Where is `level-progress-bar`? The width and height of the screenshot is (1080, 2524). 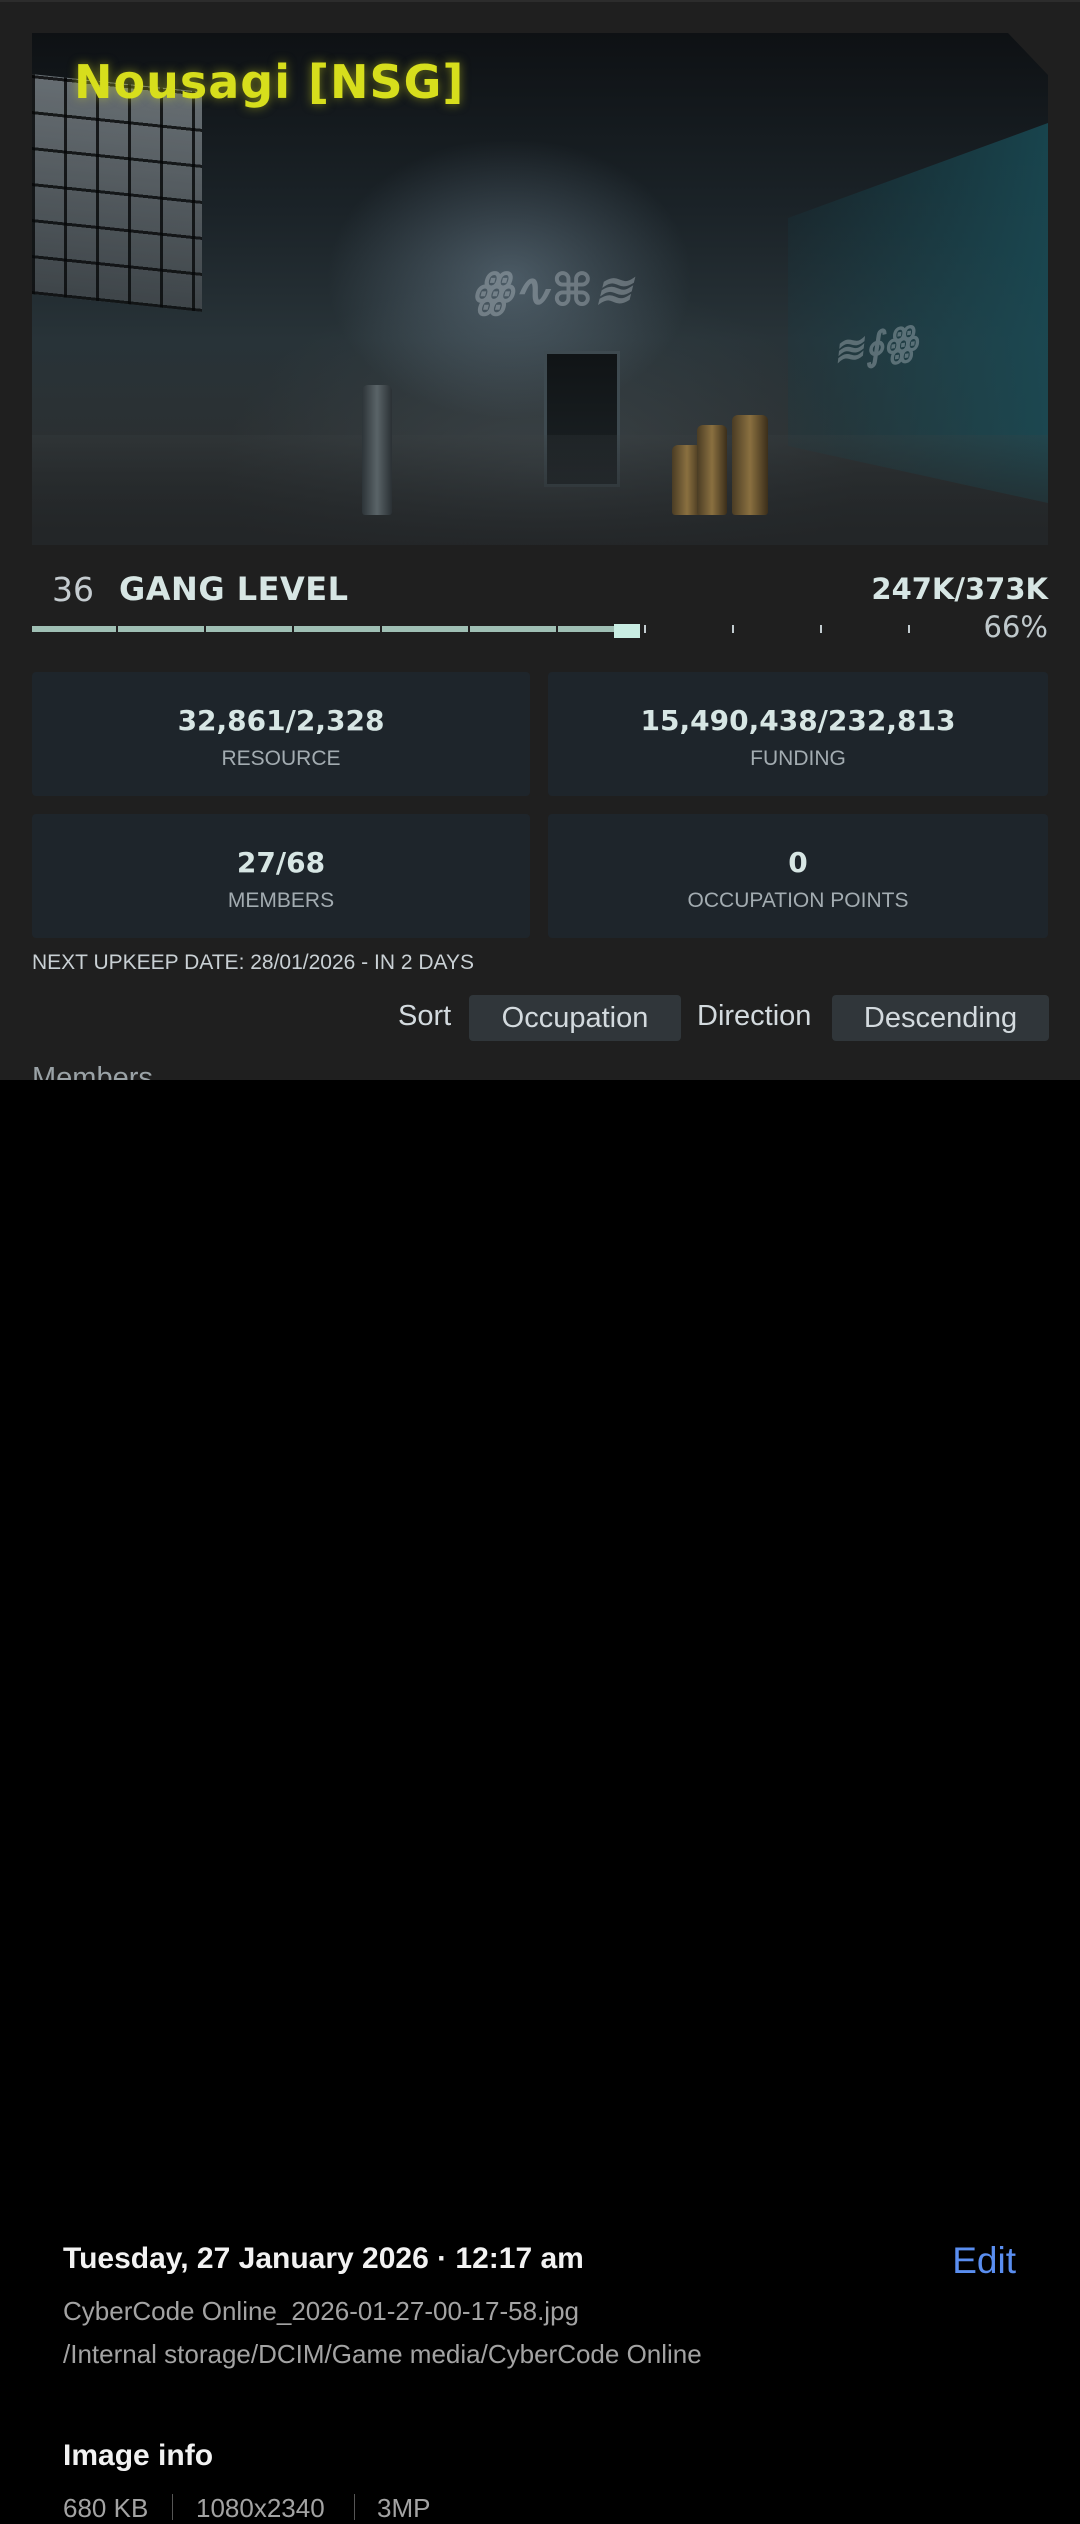 level-progress-bar is located at coordinates (339, 631).